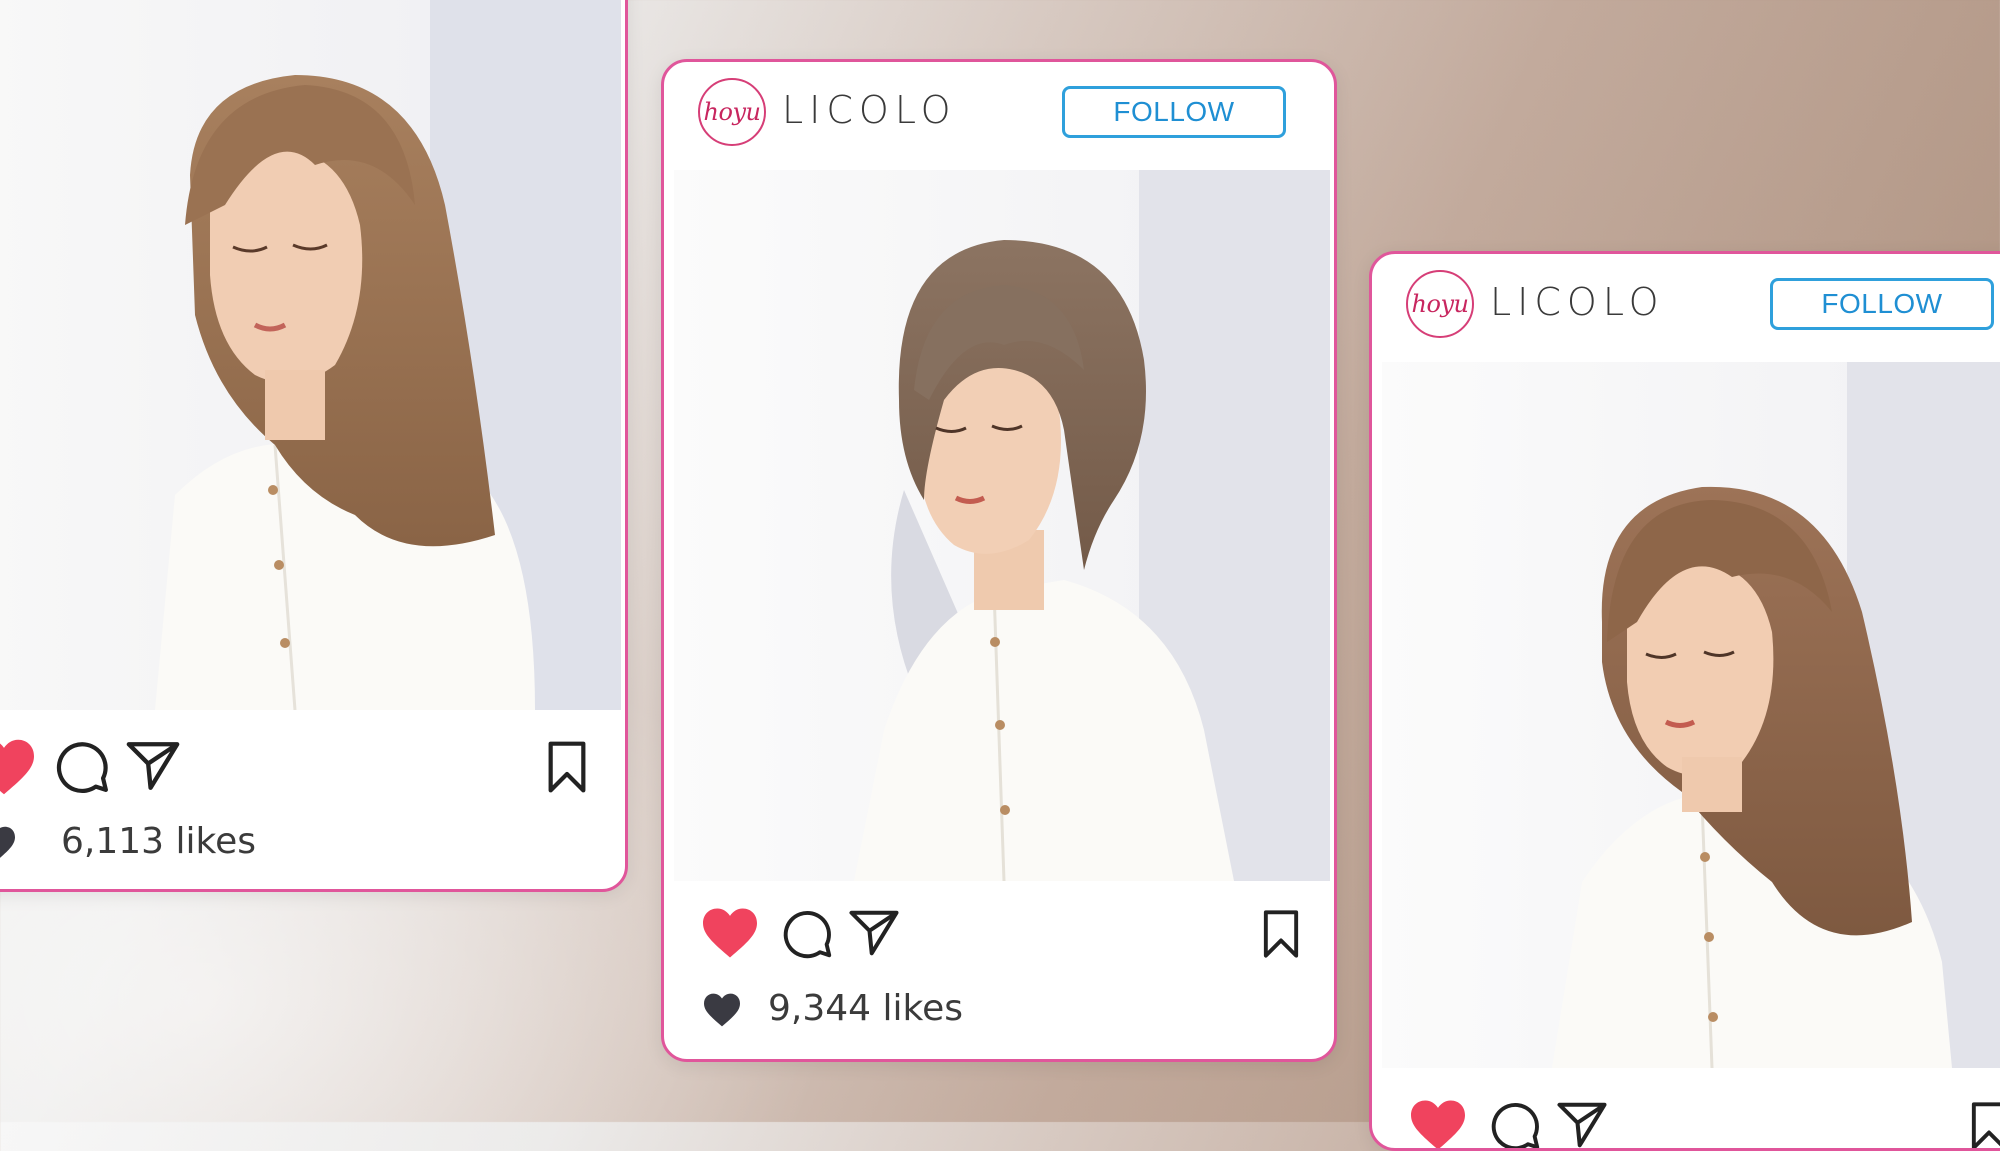 Image resolution: width=2000 pixels, height=1151 pixels. I want to click on likes-row: 9,344 likes, so click(864, 1007).